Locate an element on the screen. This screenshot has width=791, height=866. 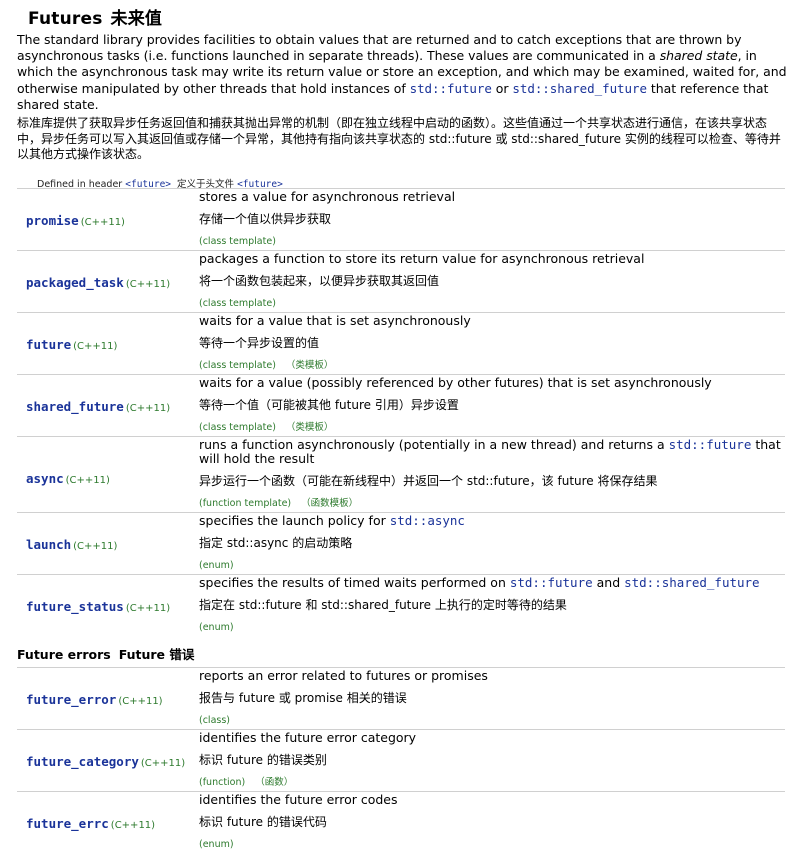
item-name: async (C++11) is located at coordinates (68, 478).